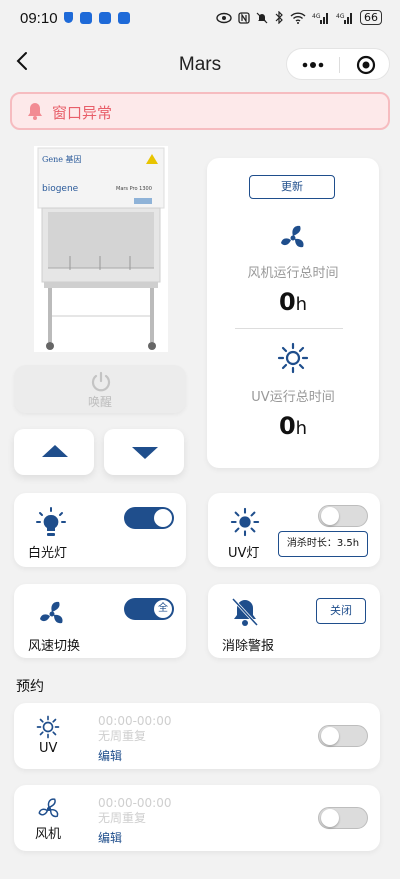 The width and height of the screenshot is (400, 879). What do you see at coordinates (313, 65) in the screenshot?
I see `more-icon` at bounding box center [313, 65].